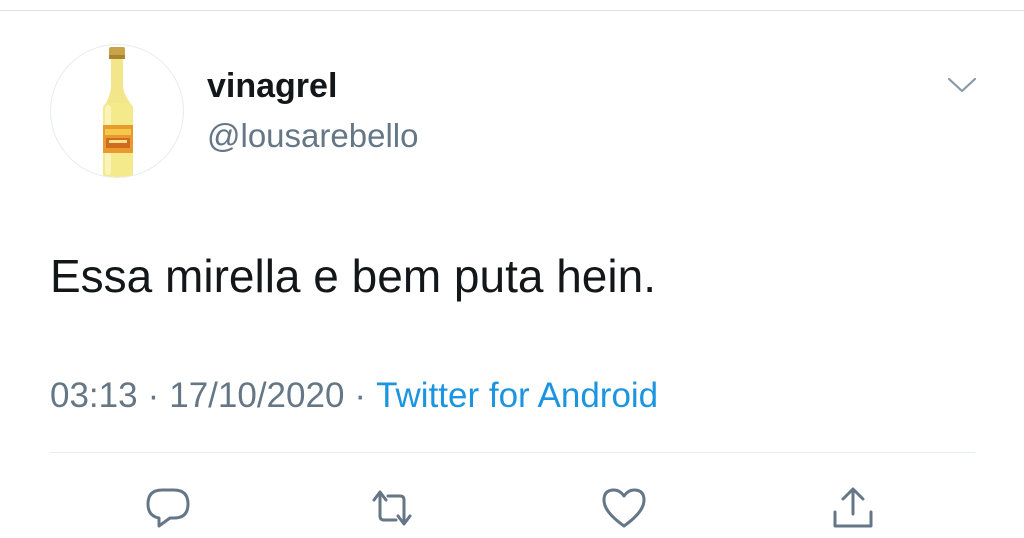 Image resolution: width=1024 pixels, height=538 pixels. I want to click on tweet-date: 17/10/2020, so click(256, 395).